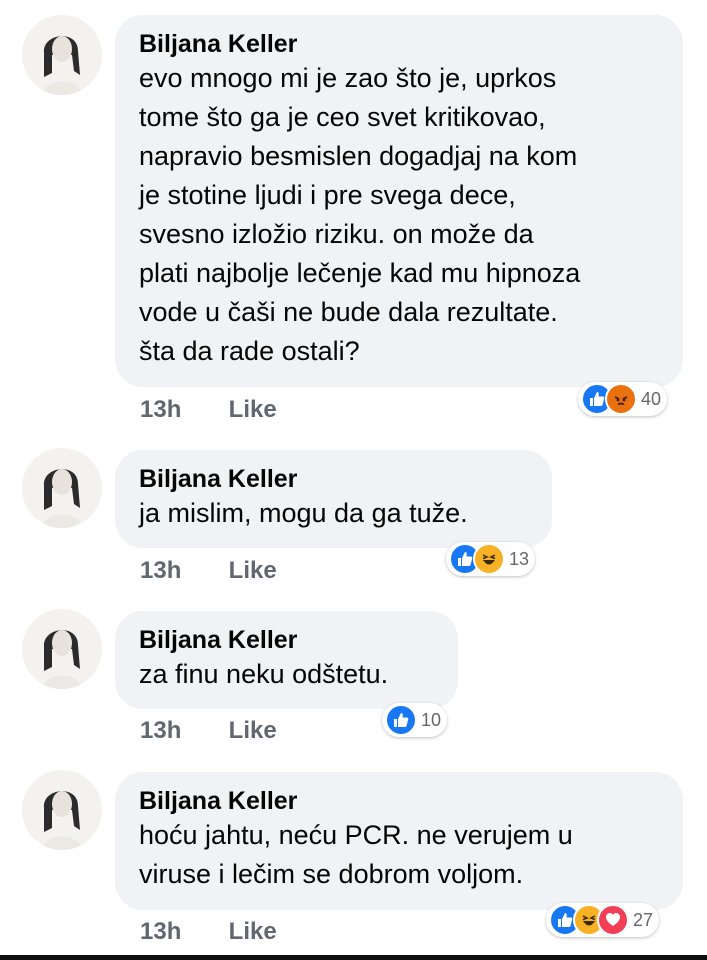 The width and height of the screenshot is (707, 960). I want to click on comment-text-line: napravio besmislen dogadjaj na kom, so click(358, 156).